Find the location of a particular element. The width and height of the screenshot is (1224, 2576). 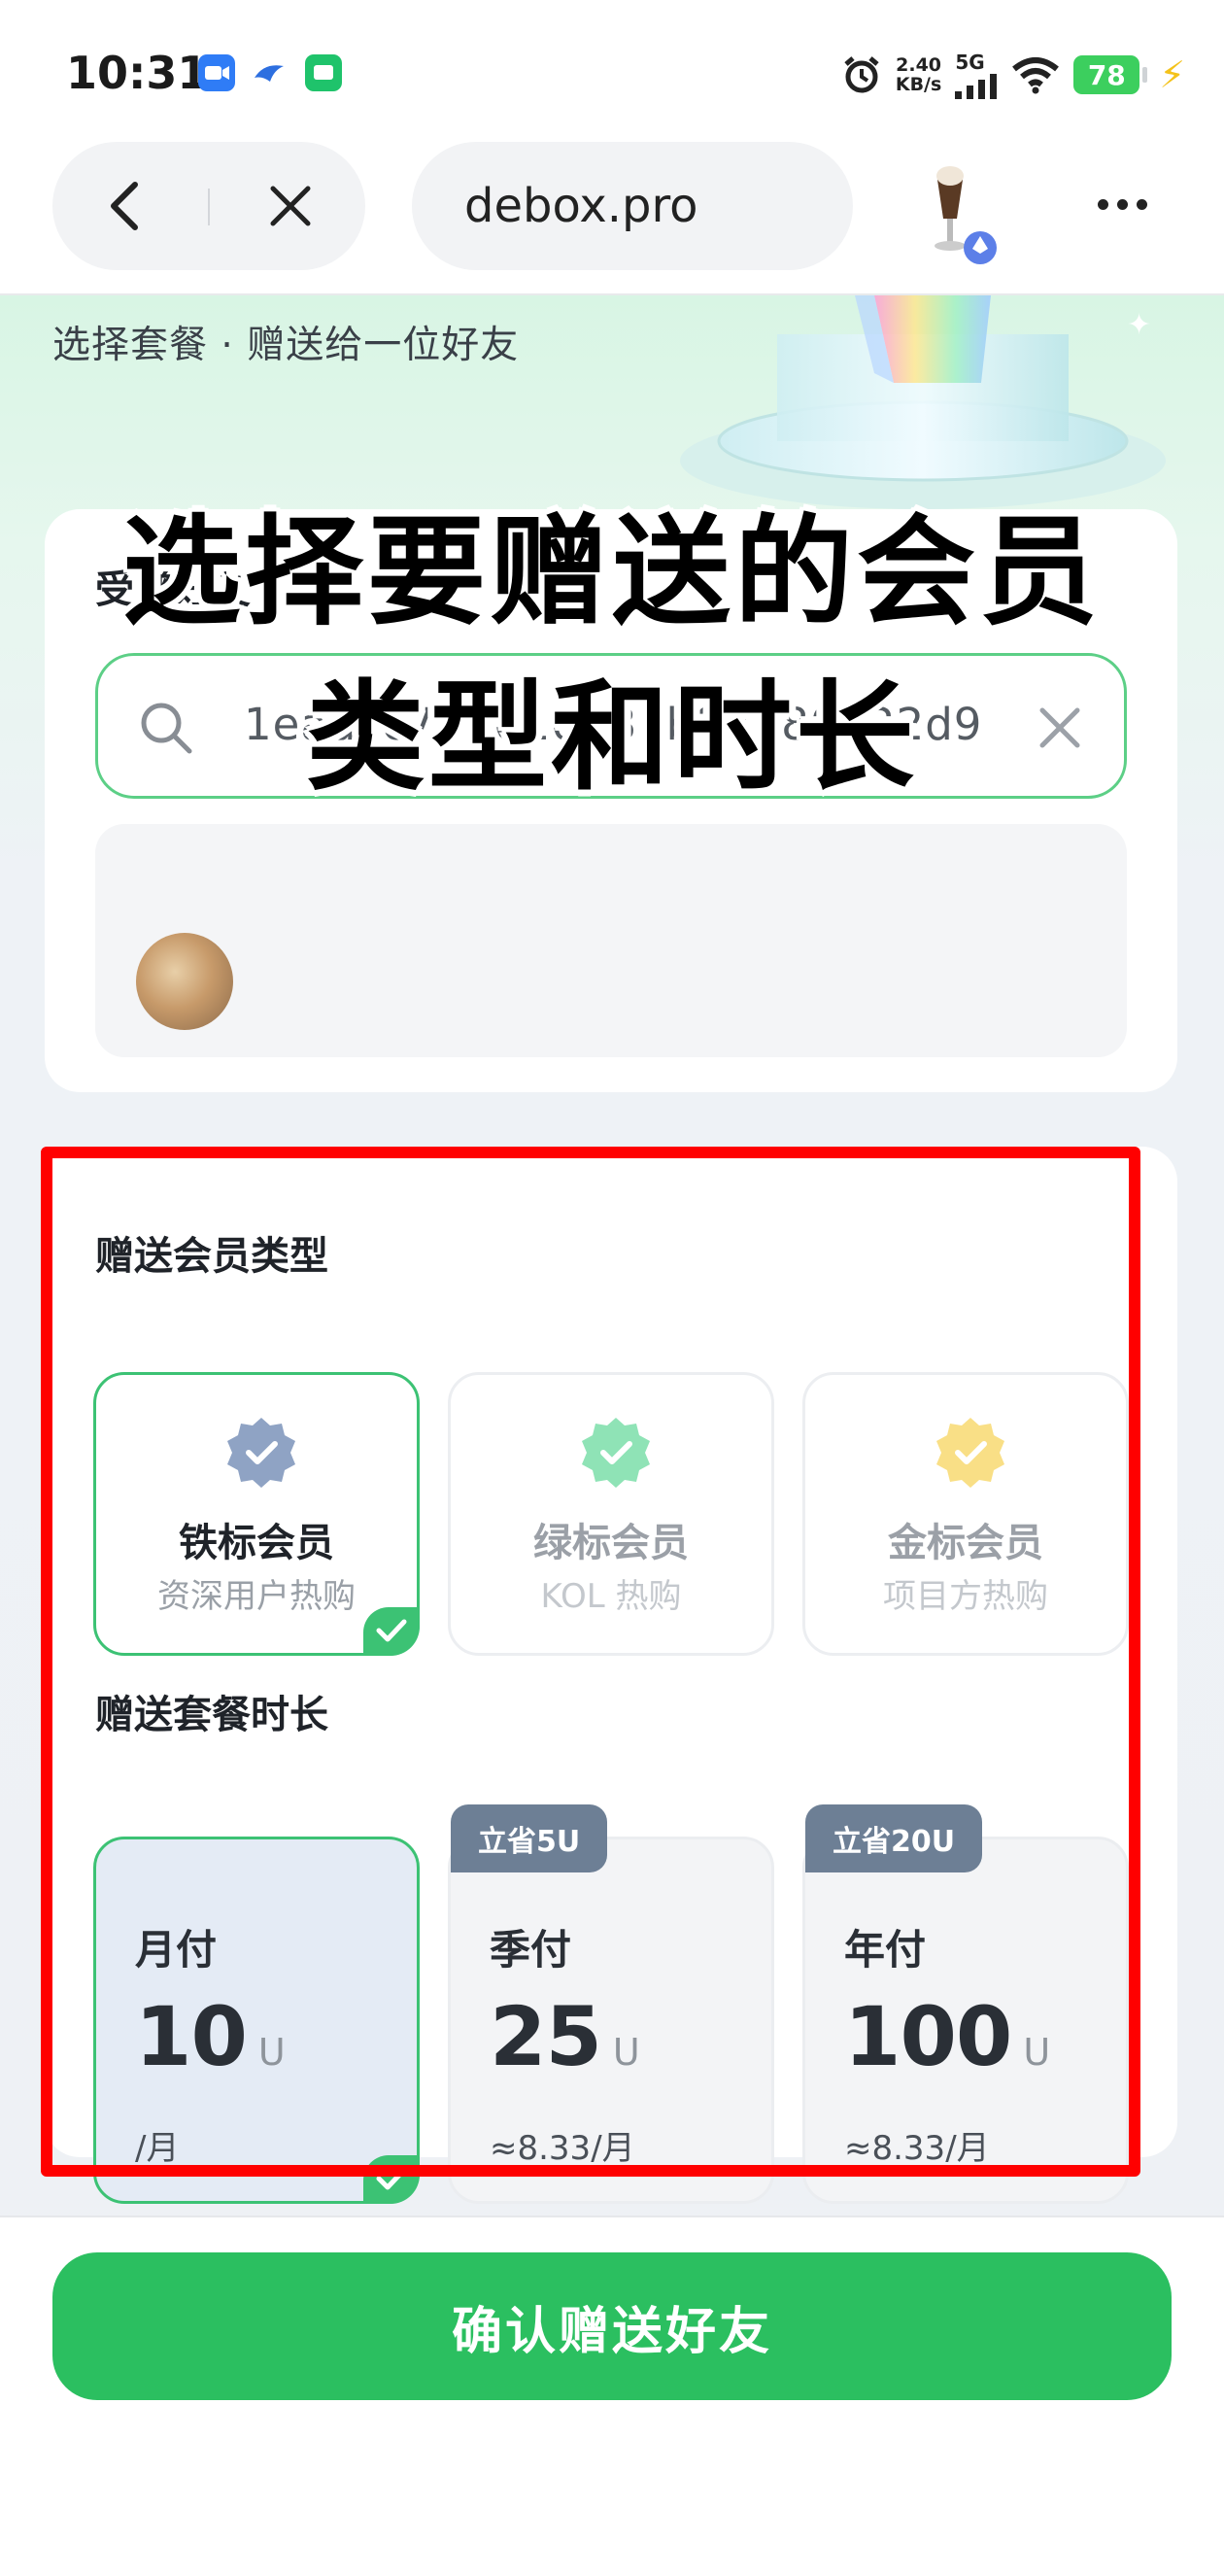

duration-price: 25 U is located at coordinates (565, 2036).